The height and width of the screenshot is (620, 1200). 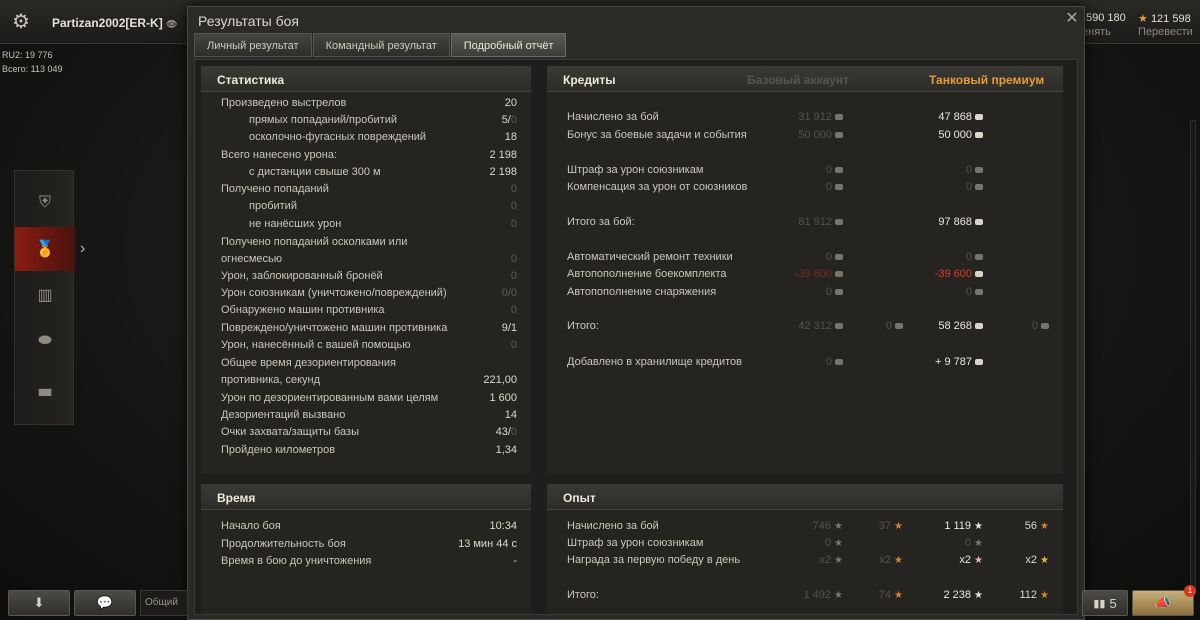 I want to click on chat-channel-input: Общий, so click(x=164, y=603).